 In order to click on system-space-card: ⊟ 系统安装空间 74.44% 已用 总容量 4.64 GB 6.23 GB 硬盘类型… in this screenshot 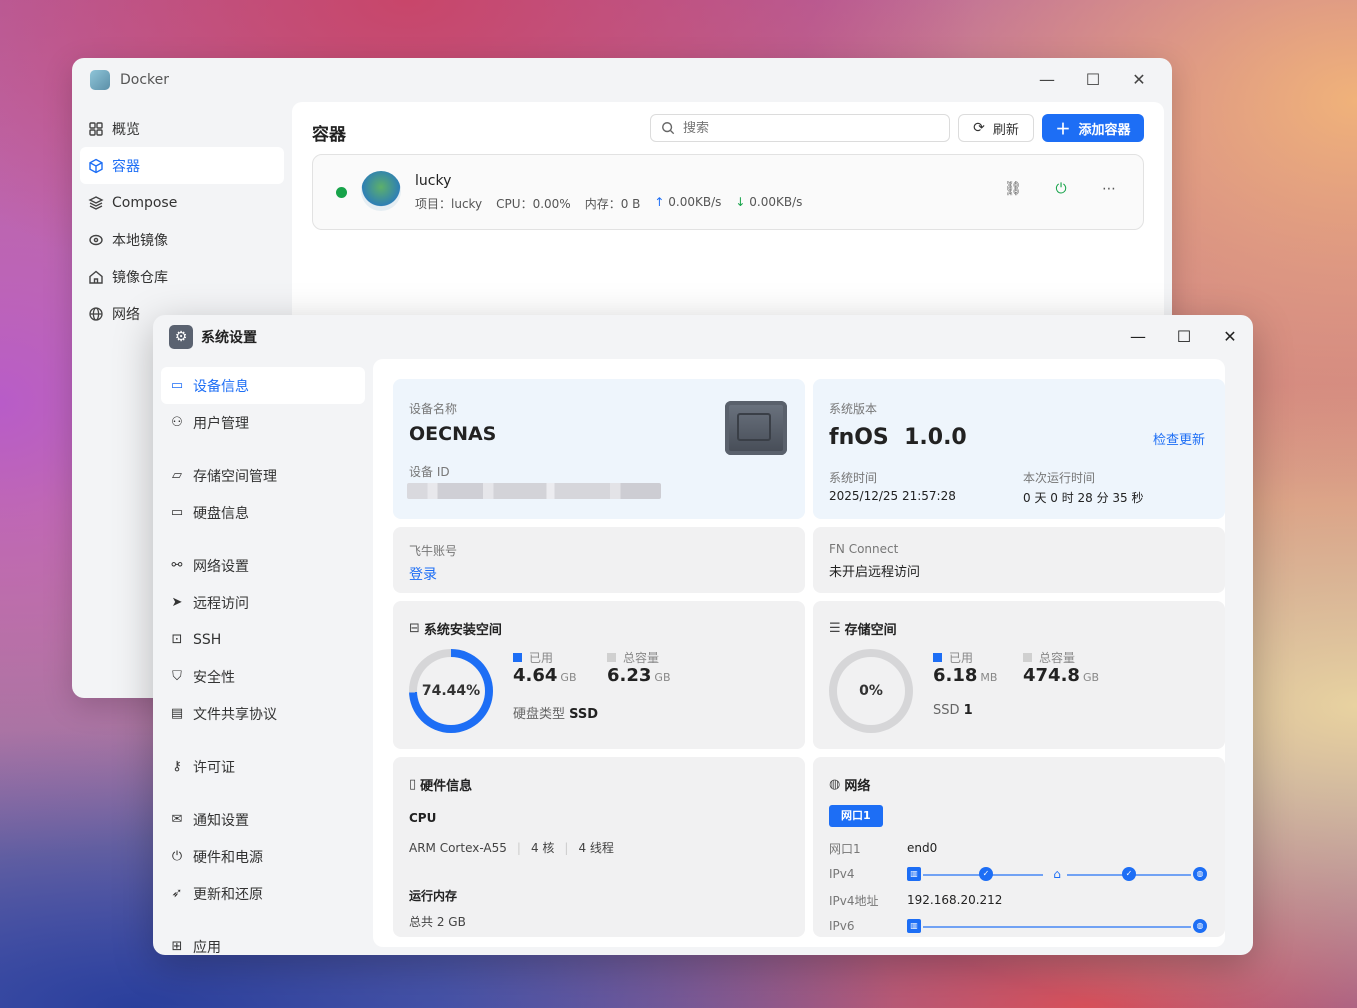, I will do `click(599, 675)`.